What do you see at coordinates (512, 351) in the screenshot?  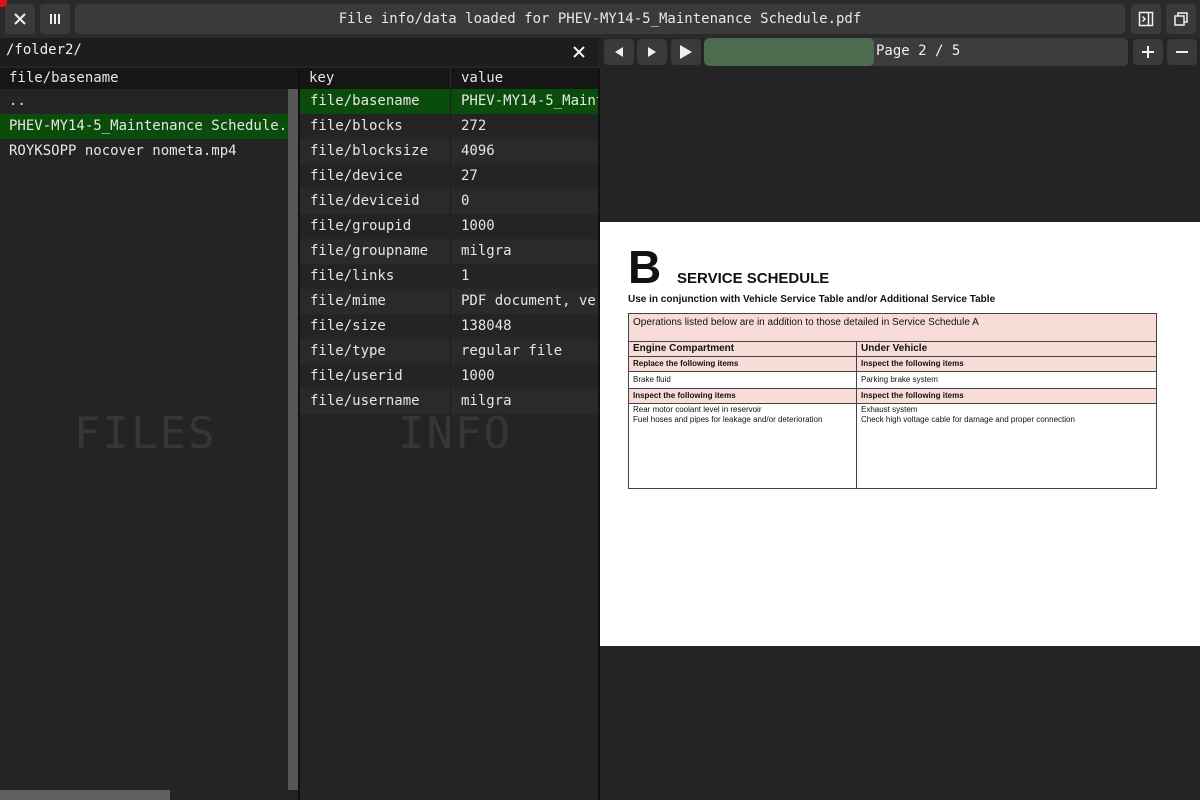 I see `info-value: regular file` at bounding box center [512, 351].